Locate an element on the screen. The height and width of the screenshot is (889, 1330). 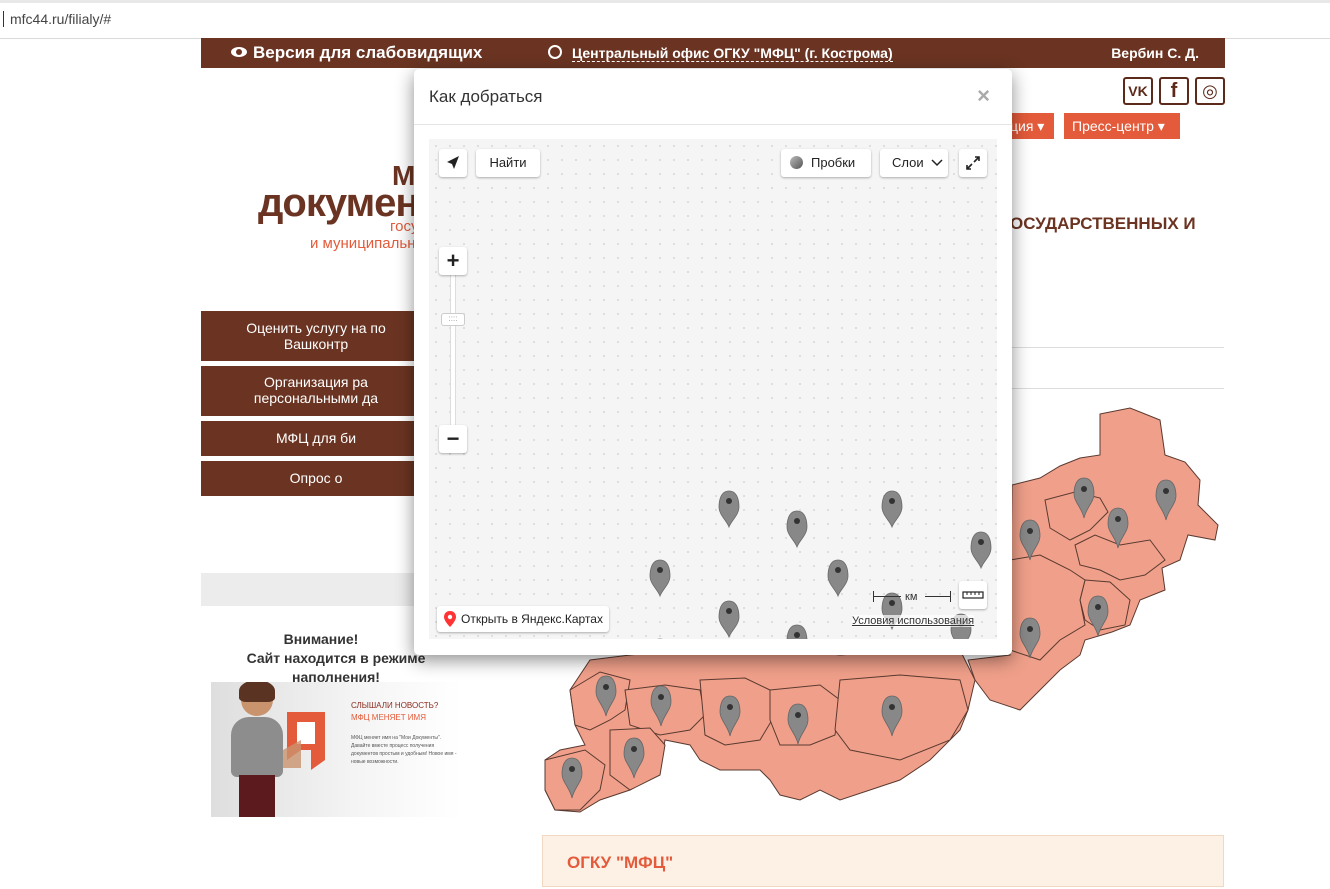
close-icon: × is located at coordinates (983, 96).